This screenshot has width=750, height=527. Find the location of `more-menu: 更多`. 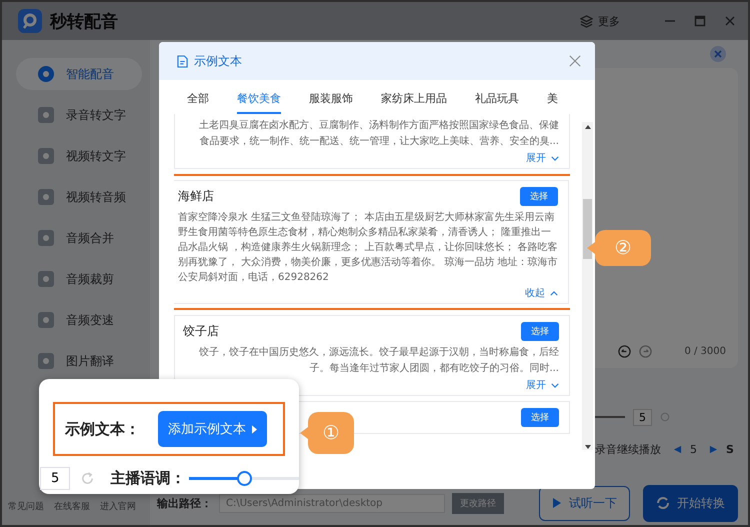

more-menu: 更多 is located at coordinates (609, 21).